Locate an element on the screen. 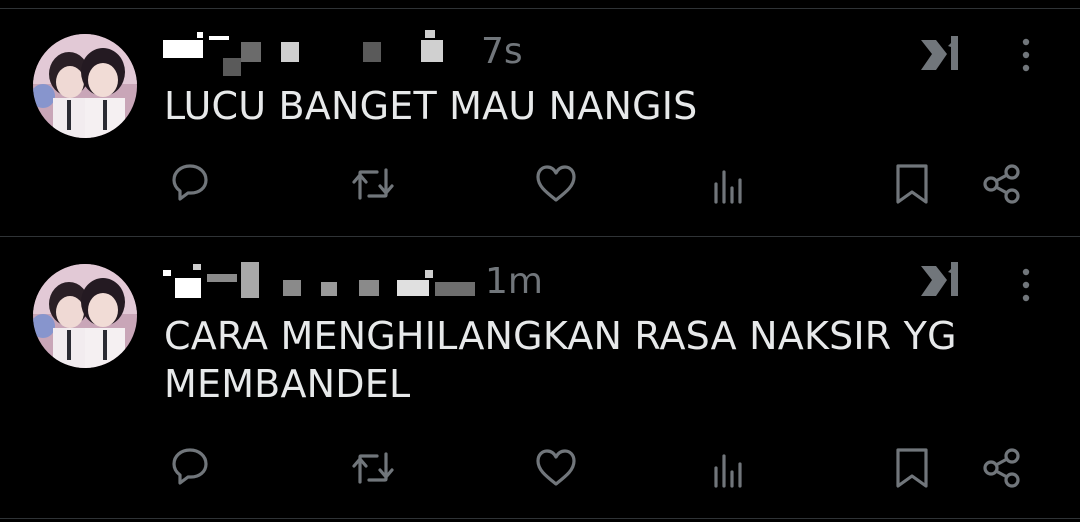  post-timestamp: 1m is located at coordinates (514, 282).